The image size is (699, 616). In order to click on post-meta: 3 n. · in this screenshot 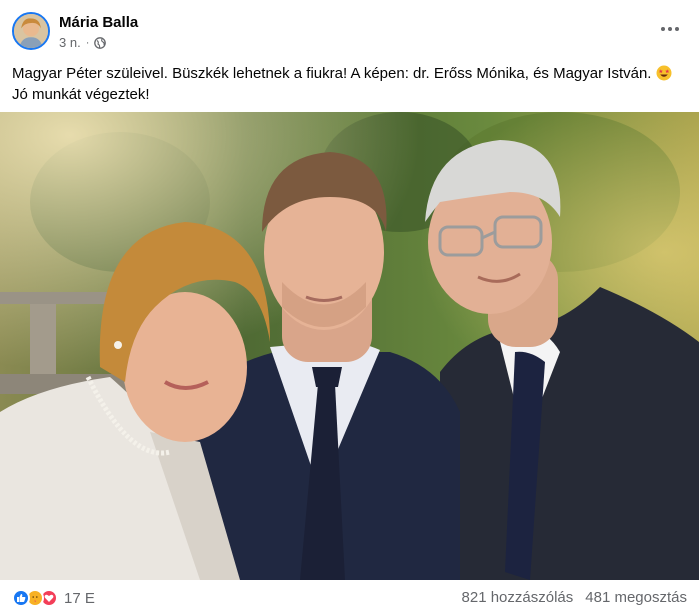, I will do `click(83, 42)`.